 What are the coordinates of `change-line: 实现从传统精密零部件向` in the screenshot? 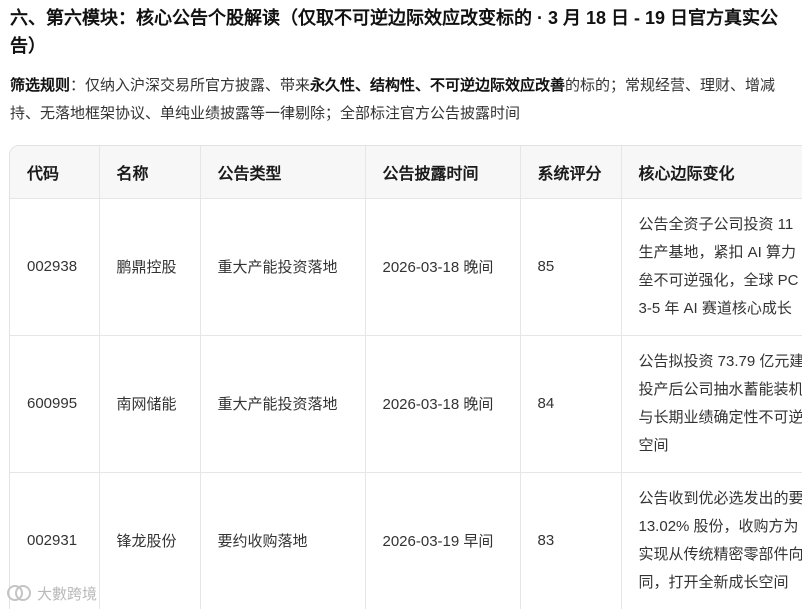 It's located at (720, 554).